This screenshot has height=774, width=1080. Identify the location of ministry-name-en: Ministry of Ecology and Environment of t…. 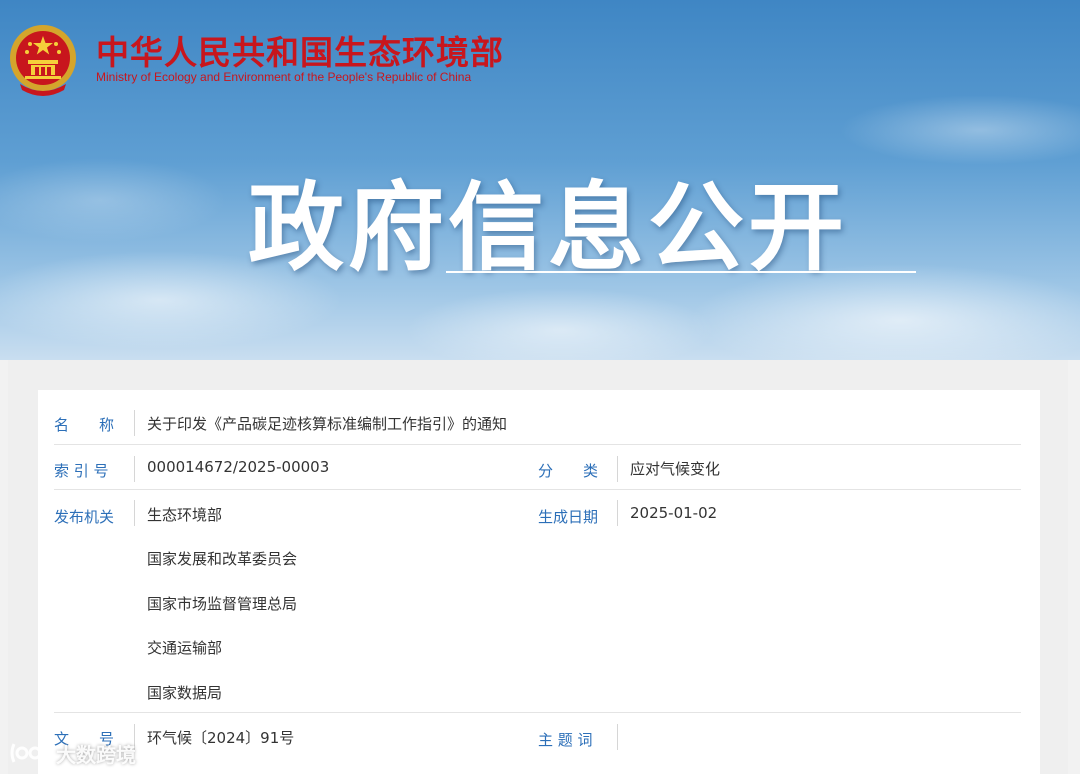
(284, 77).